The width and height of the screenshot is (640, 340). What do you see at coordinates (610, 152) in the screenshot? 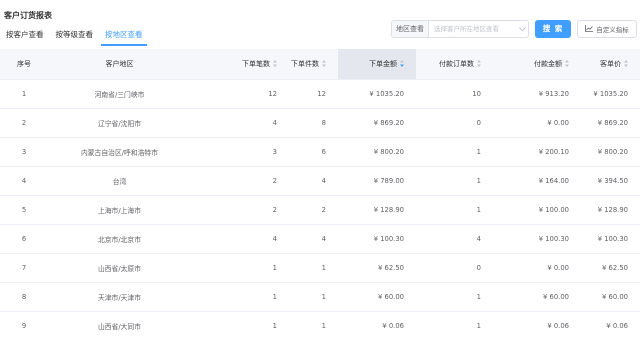
I see `cell-avg-price: ¥ 800.20` at bounding box center [610, 152].